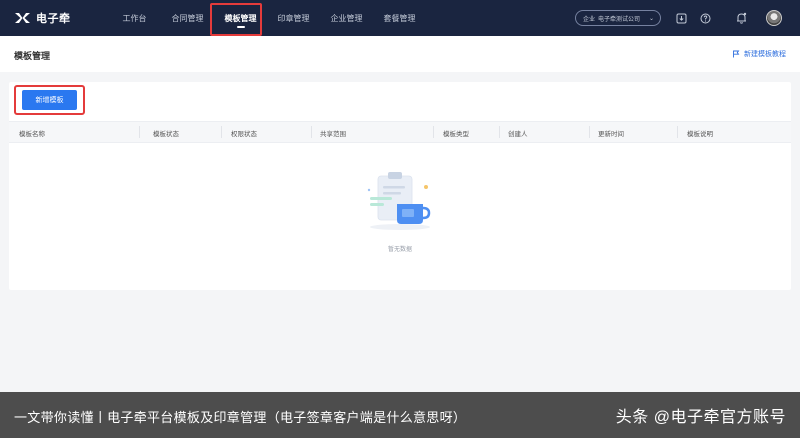 This screenshot has width=800, height=438. Describe the element at coordinates (53, 19) in the screenshot. I see `brand-name: 电子牵` at that location.